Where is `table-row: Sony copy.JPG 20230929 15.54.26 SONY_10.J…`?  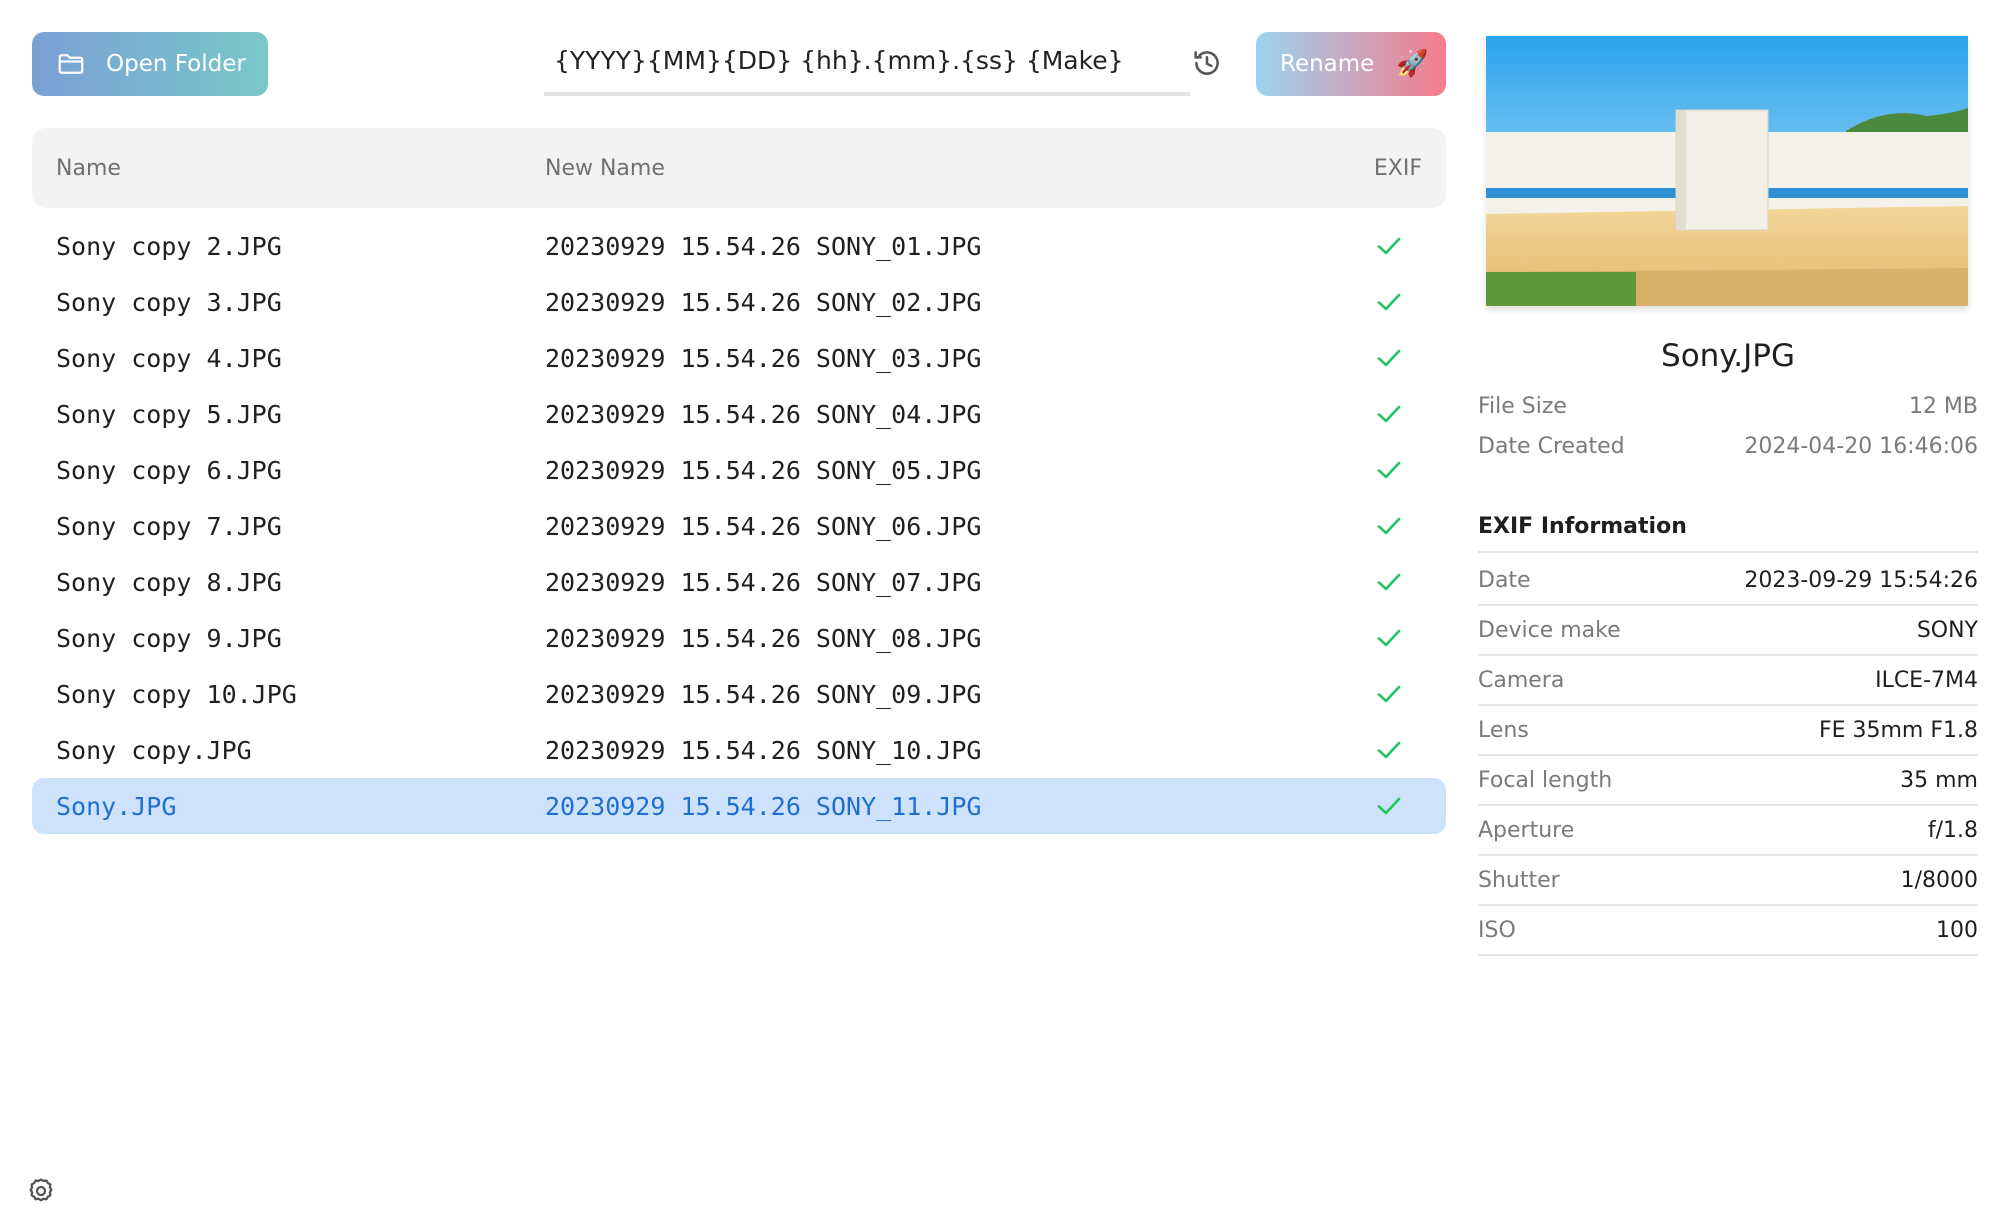 table-row: Sony copy.JPG 20230929 15.54.26 SONY_10.J… is located at coordinates (739, 750).